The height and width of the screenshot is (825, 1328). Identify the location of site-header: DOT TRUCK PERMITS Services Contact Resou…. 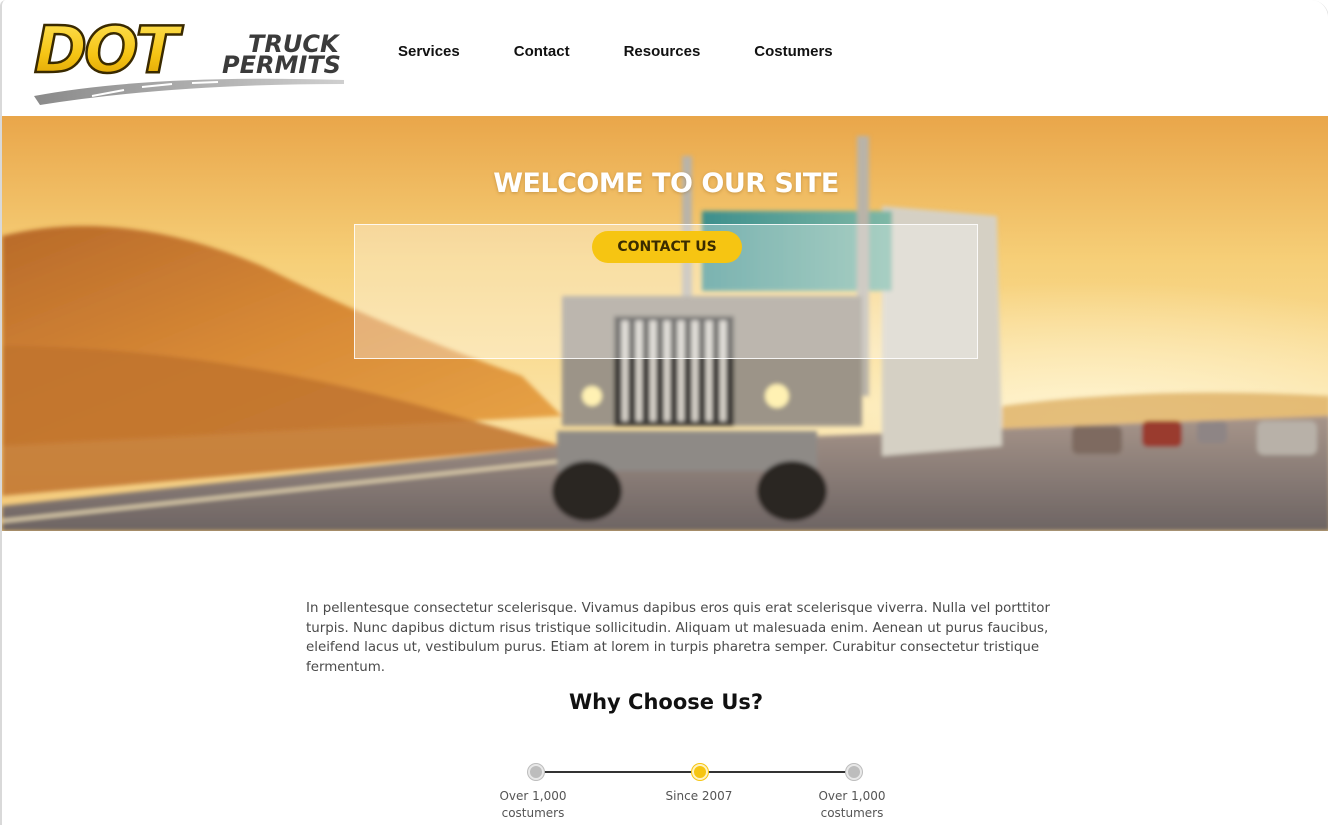
(665, 58).